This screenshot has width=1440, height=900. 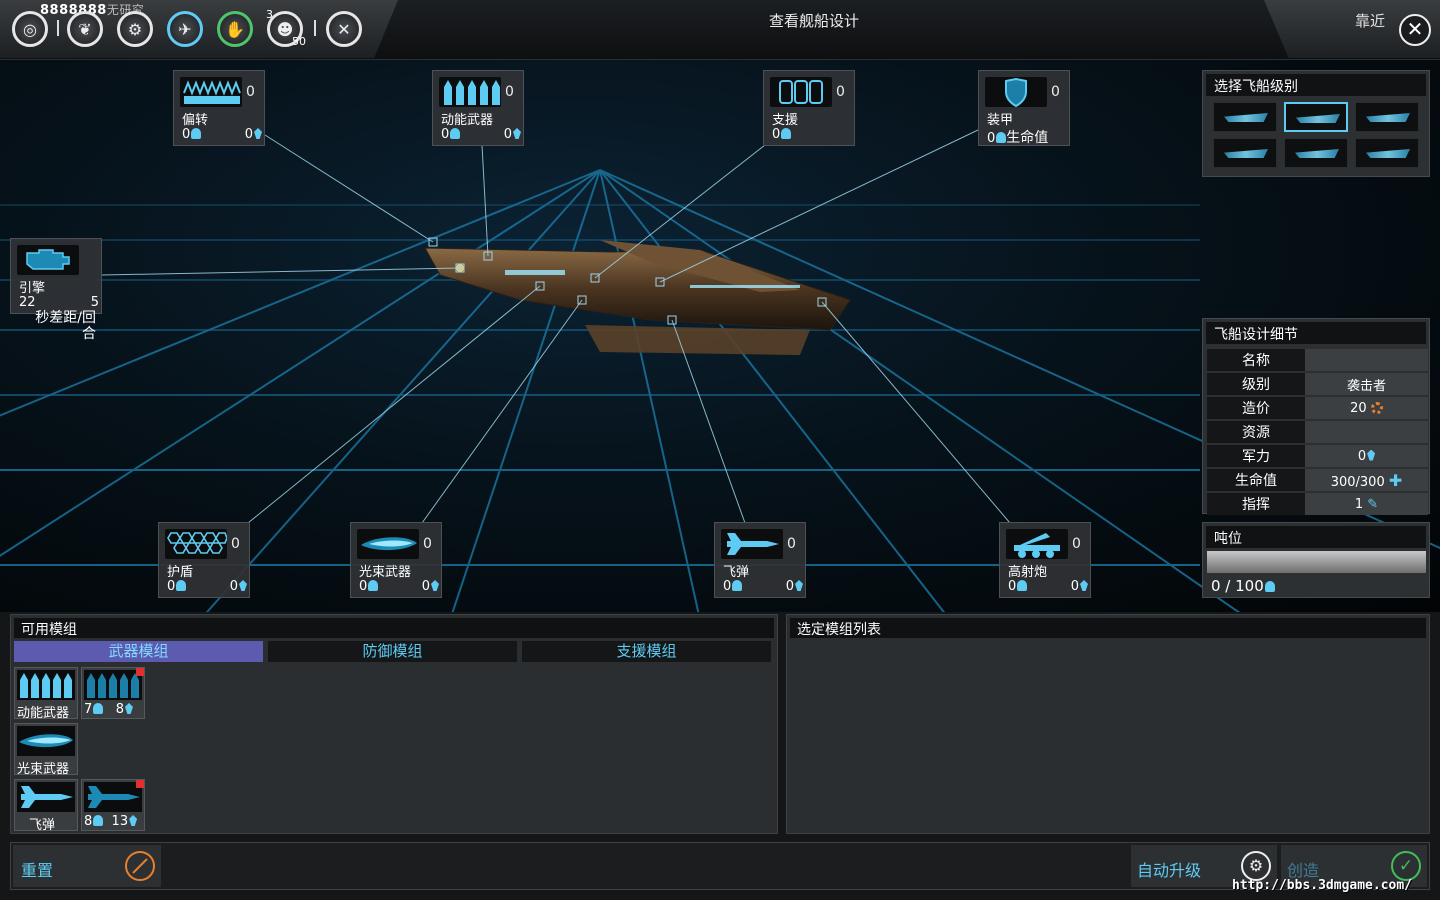 What do you see at coordinates (46, 797) in the screenshot?
I see `missile-icon` at bounding box center [46, 797].